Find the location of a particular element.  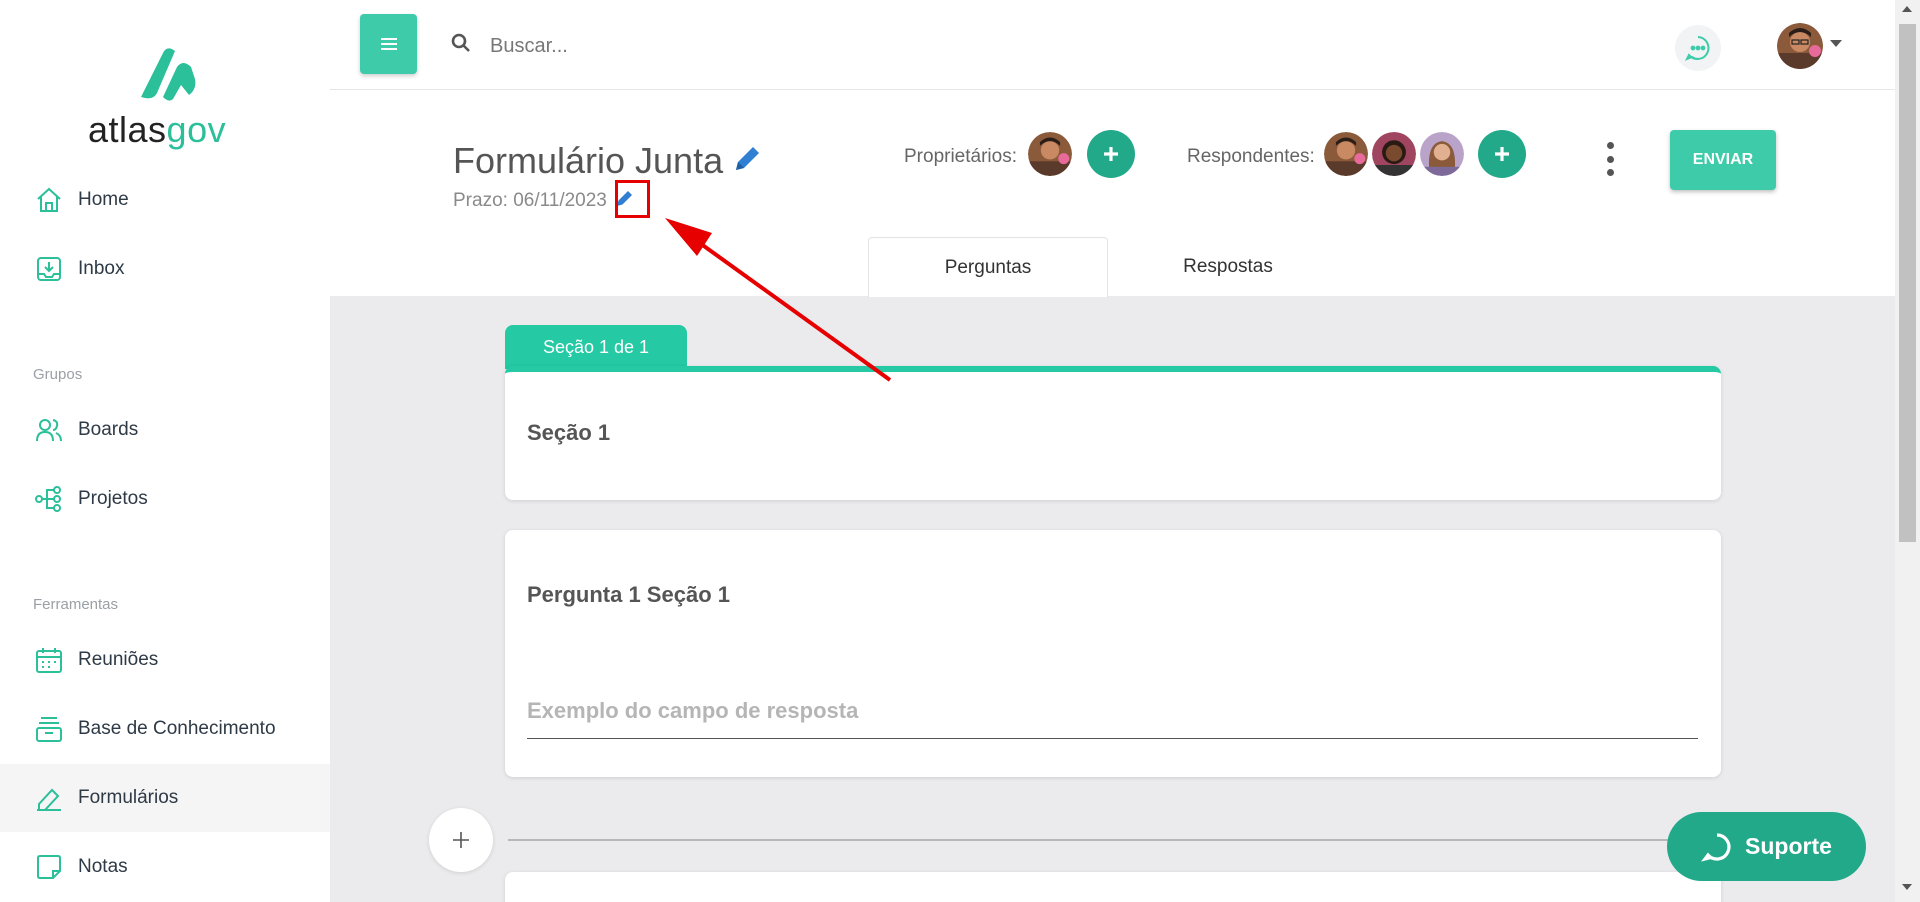

sidebar-item-base-de-conhecimento: Base de Conhecimento is located at coordinates (165, 729).